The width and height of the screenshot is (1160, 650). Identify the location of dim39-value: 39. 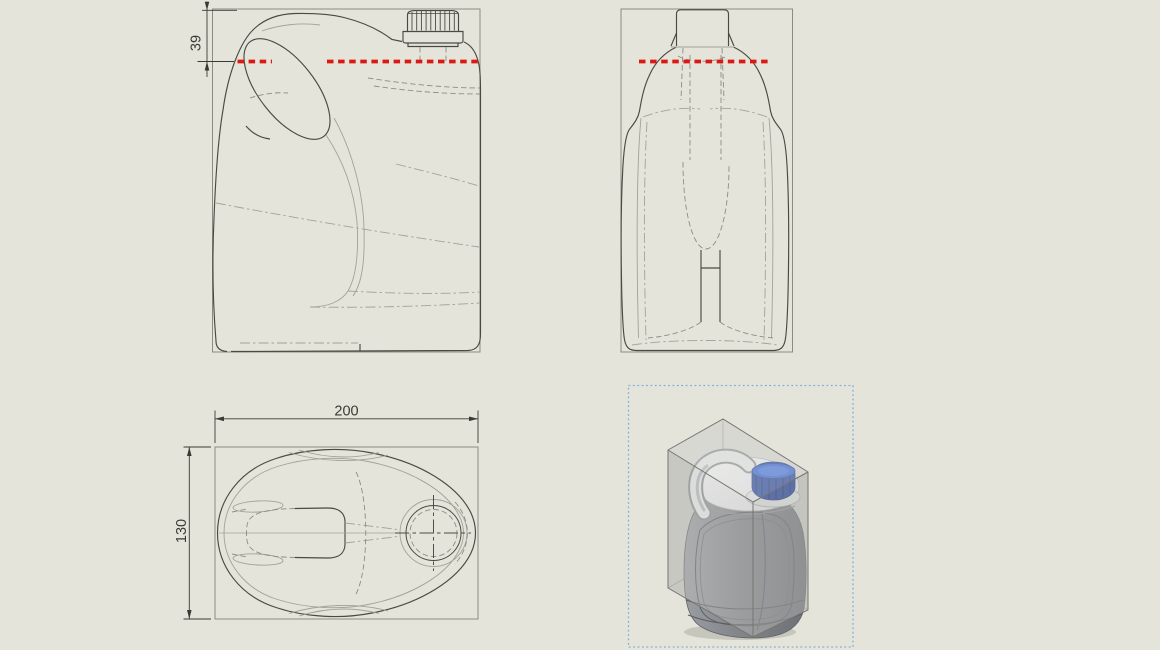
(197, 43).